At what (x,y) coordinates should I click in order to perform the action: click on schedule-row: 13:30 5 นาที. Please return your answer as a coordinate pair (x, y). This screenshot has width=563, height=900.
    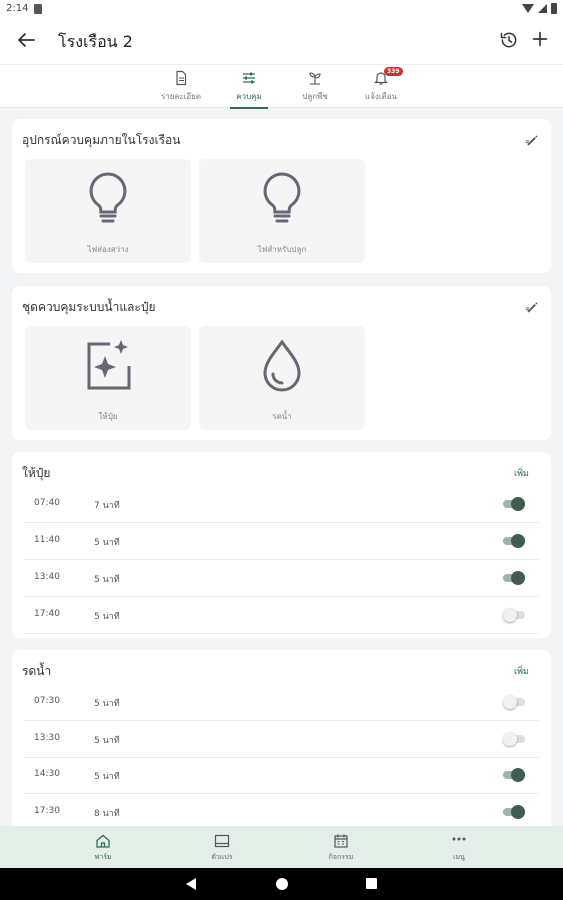
    Looking at the image, I should click on (281, 739).